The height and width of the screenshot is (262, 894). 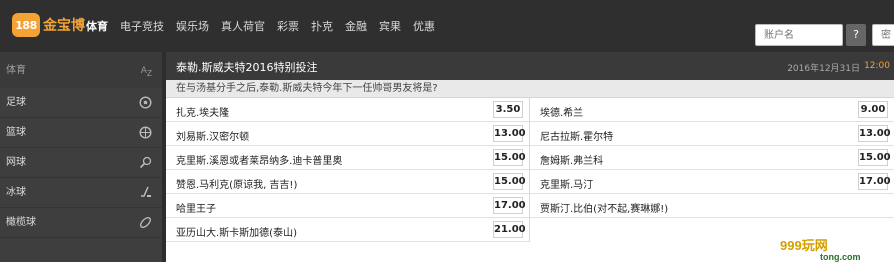 What do you see at coordinates (347, 230) in the screenshot?
I see `odds-row: 亚历山大.斯卡斯加德(泰山) 21.00` at bounding box center [347, 230].